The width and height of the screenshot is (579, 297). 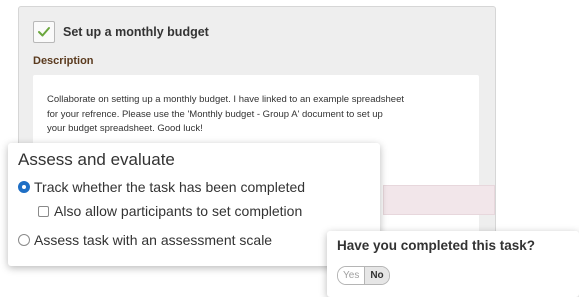 I want to click on description-label: Description, so click(x=63, y=61).